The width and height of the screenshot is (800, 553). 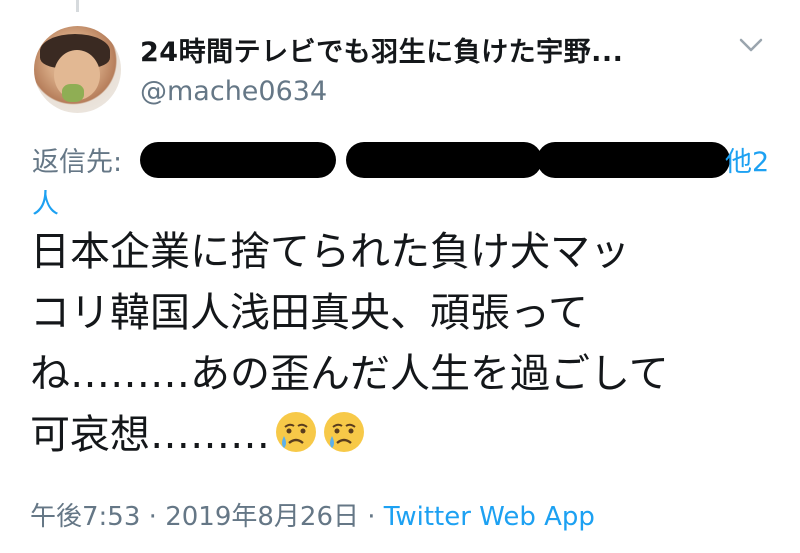 What do you see at coordinates (77, 69) in the screenshot?
I see `avatar` at bounding box center [77, 69].